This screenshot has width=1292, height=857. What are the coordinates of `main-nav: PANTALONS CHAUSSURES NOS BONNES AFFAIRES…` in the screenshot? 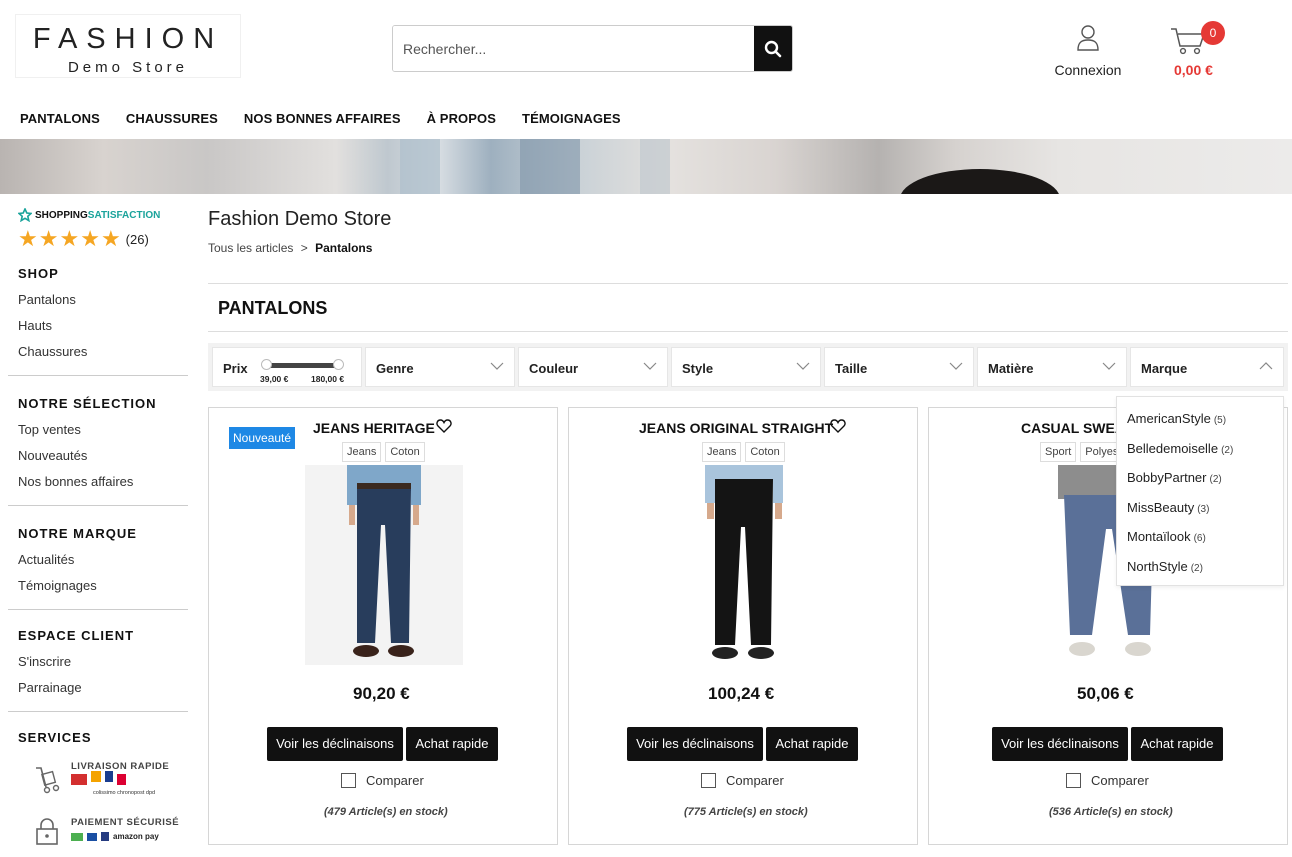 It's located at (333, 118).